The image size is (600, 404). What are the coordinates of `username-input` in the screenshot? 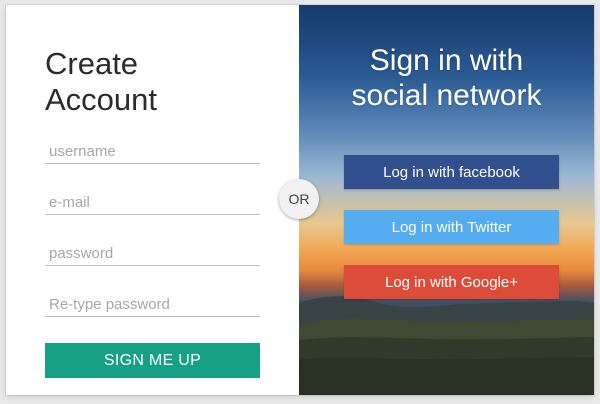 It's located at (152, 152).